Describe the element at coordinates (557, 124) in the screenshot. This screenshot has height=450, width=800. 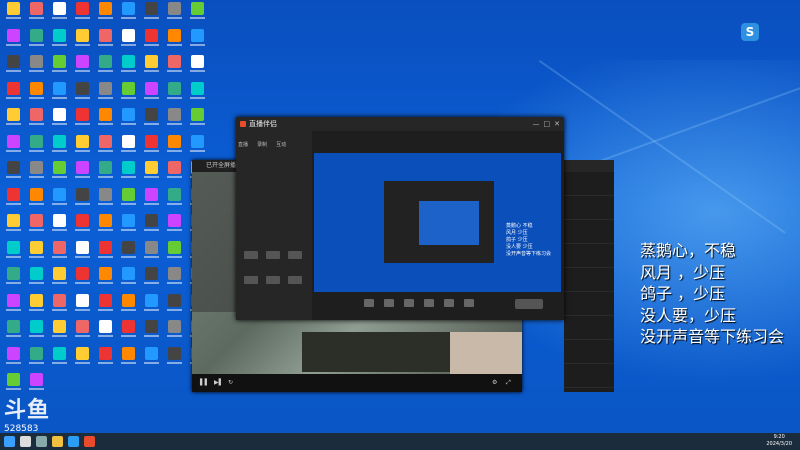
I see `close-icon: ✕` at that location.